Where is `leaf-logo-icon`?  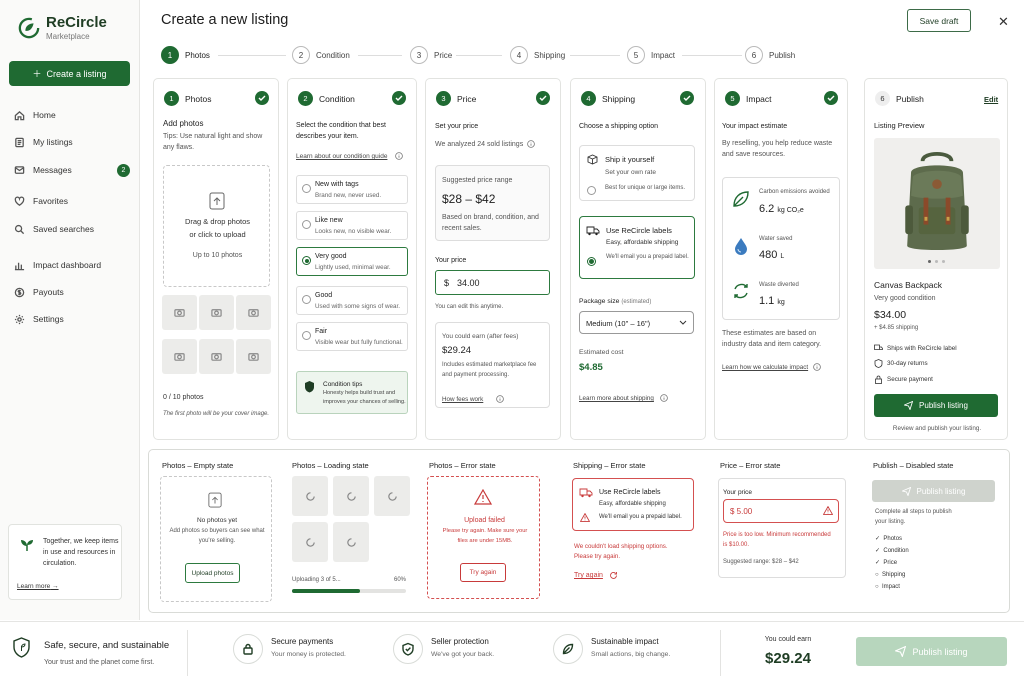 leaf-logo-icon is located at coordinates (29, 27).